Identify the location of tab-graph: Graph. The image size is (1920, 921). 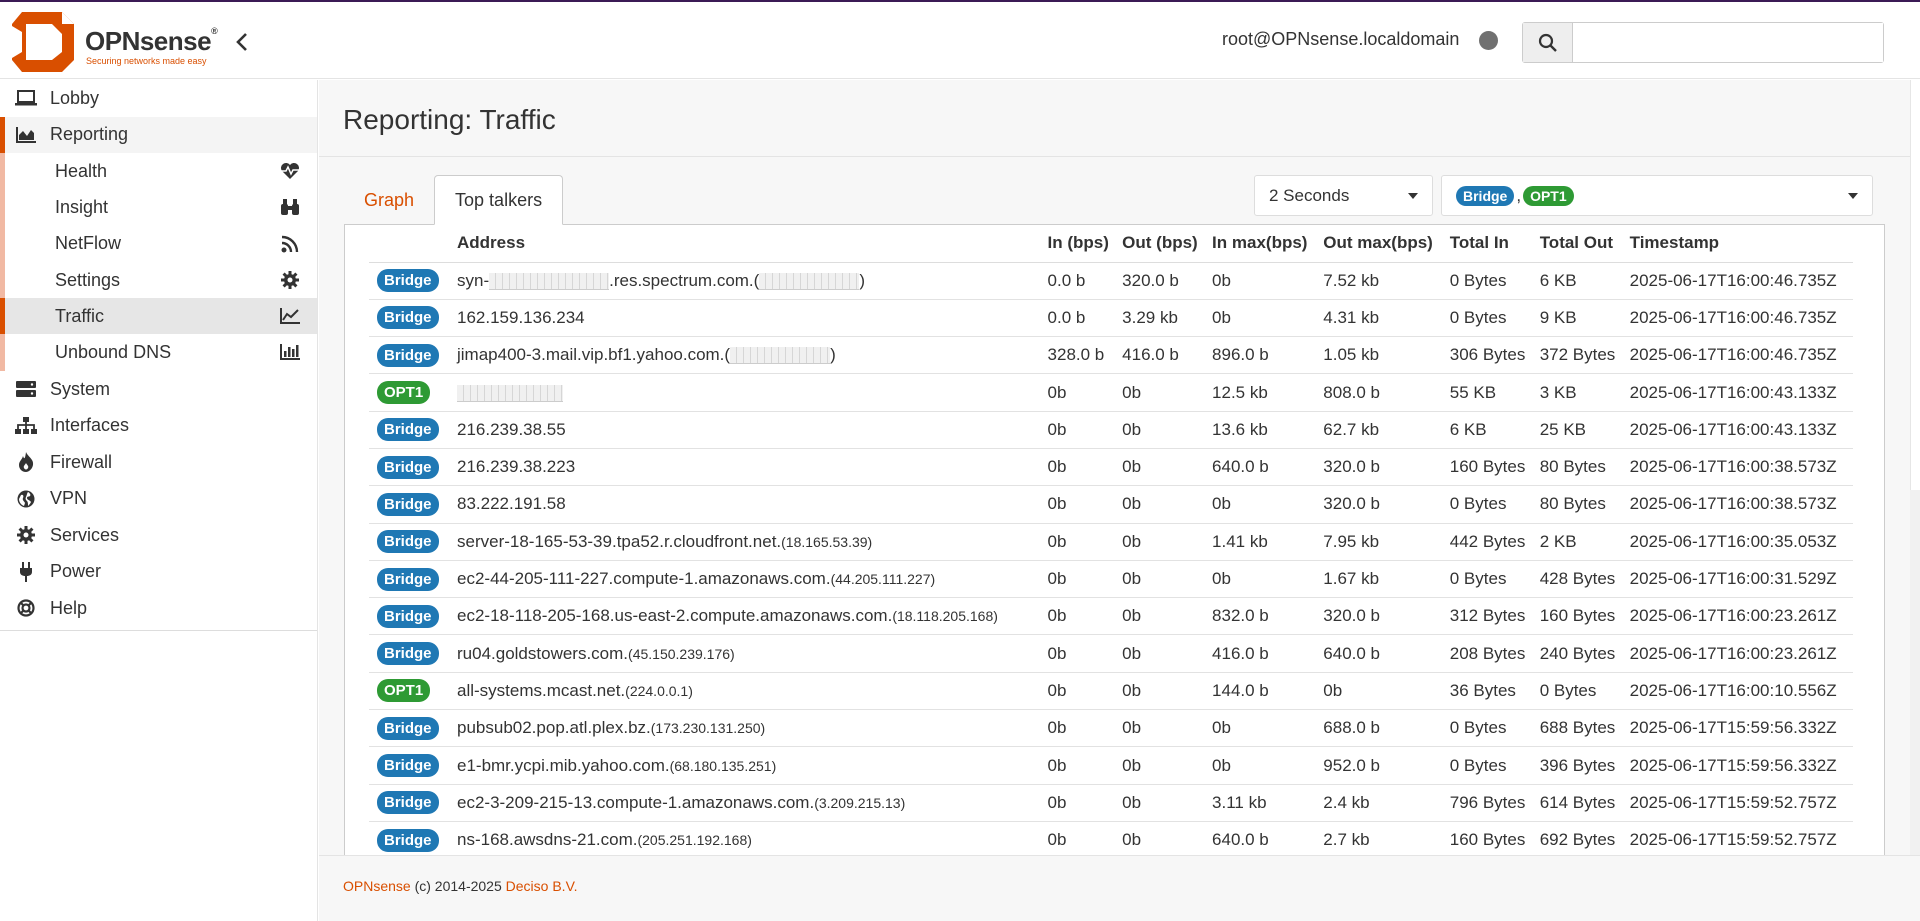
(389, 200).